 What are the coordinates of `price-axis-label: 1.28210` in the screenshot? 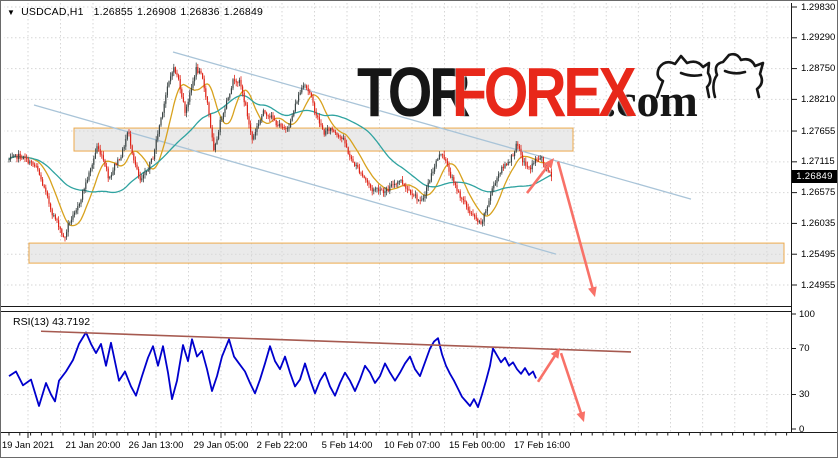 It's located at (818, 99).